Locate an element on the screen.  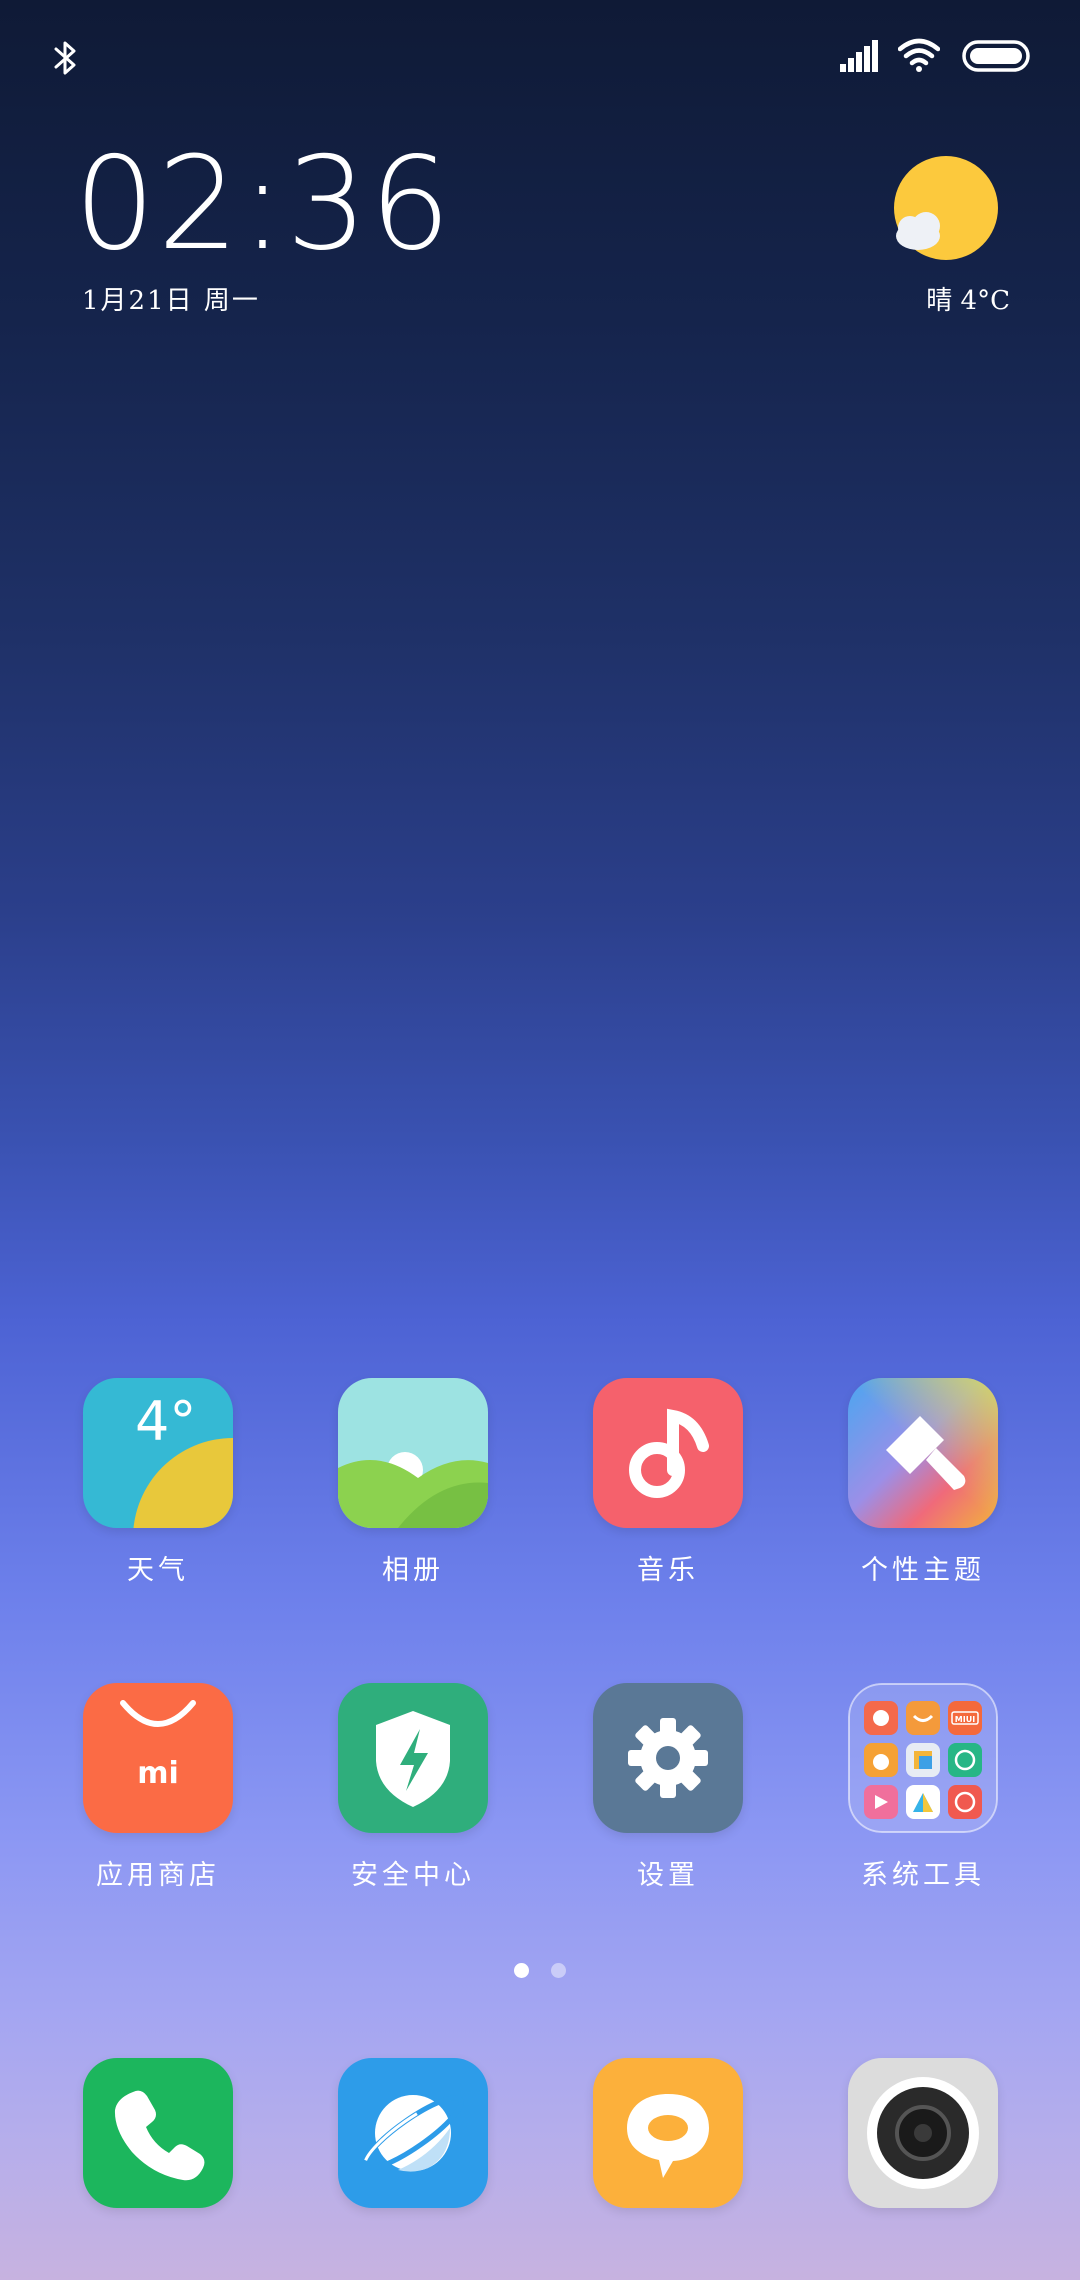
app-store-bag-icon: mi is located at coordinates (158, 1758).